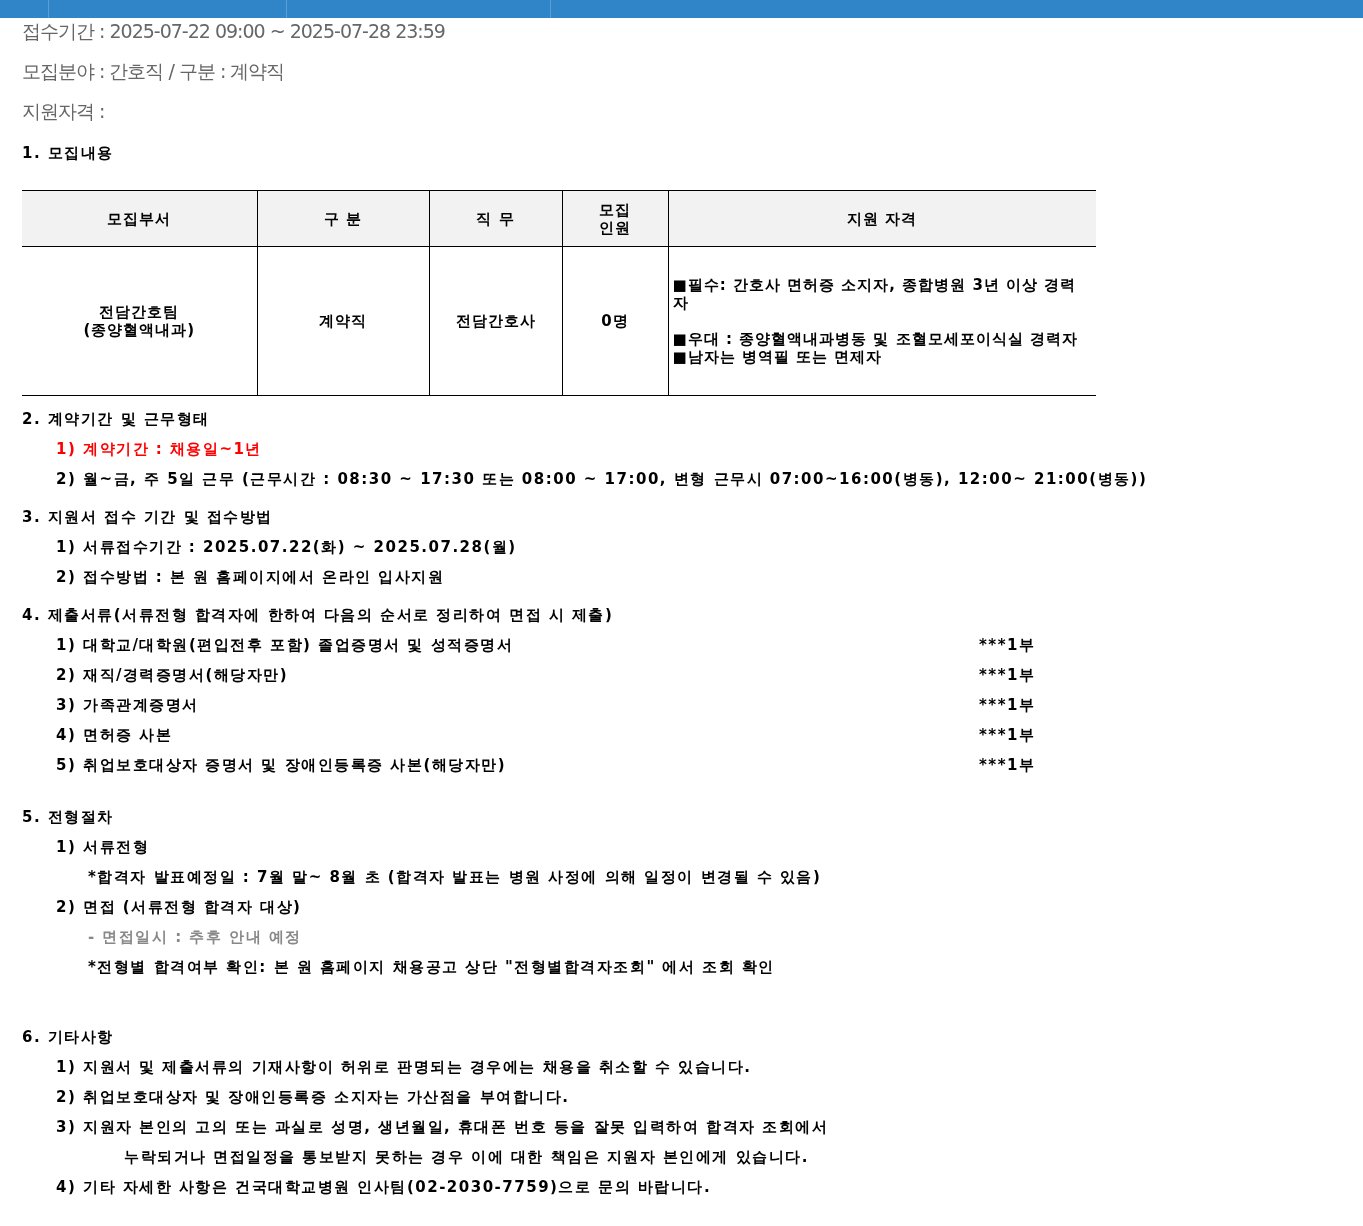 Image resolution: width=1363 pixels, height=1226 pixels. I want to click on highlighted-item: 1) 계약기간 : 채용일~1년, so click(159, 450).